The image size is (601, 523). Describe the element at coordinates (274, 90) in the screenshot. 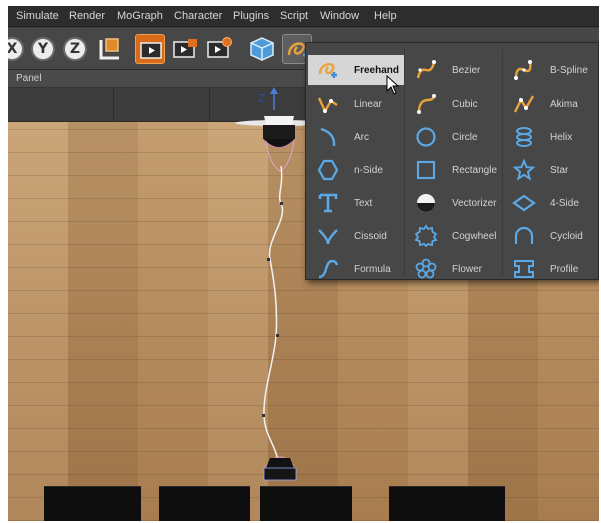

I see `z-axis-arrowhead` at that location.